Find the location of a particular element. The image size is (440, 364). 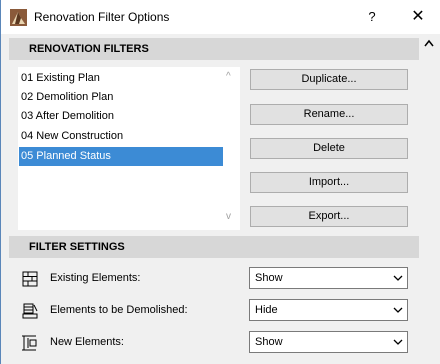

list-item: 01 Existing Plan is located at coordinates (121, 78).